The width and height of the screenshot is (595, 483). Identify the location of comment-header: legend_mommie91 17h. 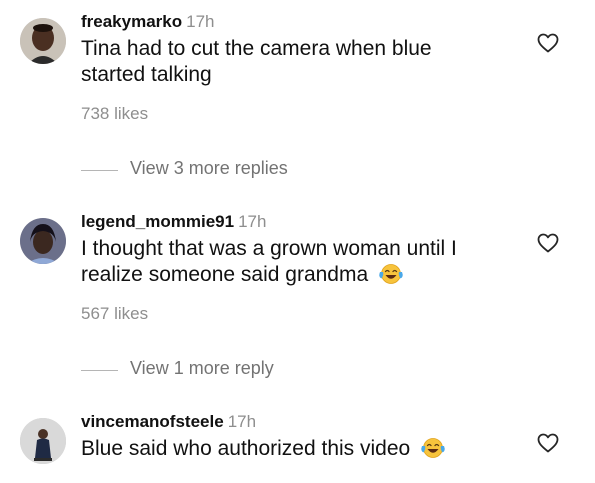
(173, 222).